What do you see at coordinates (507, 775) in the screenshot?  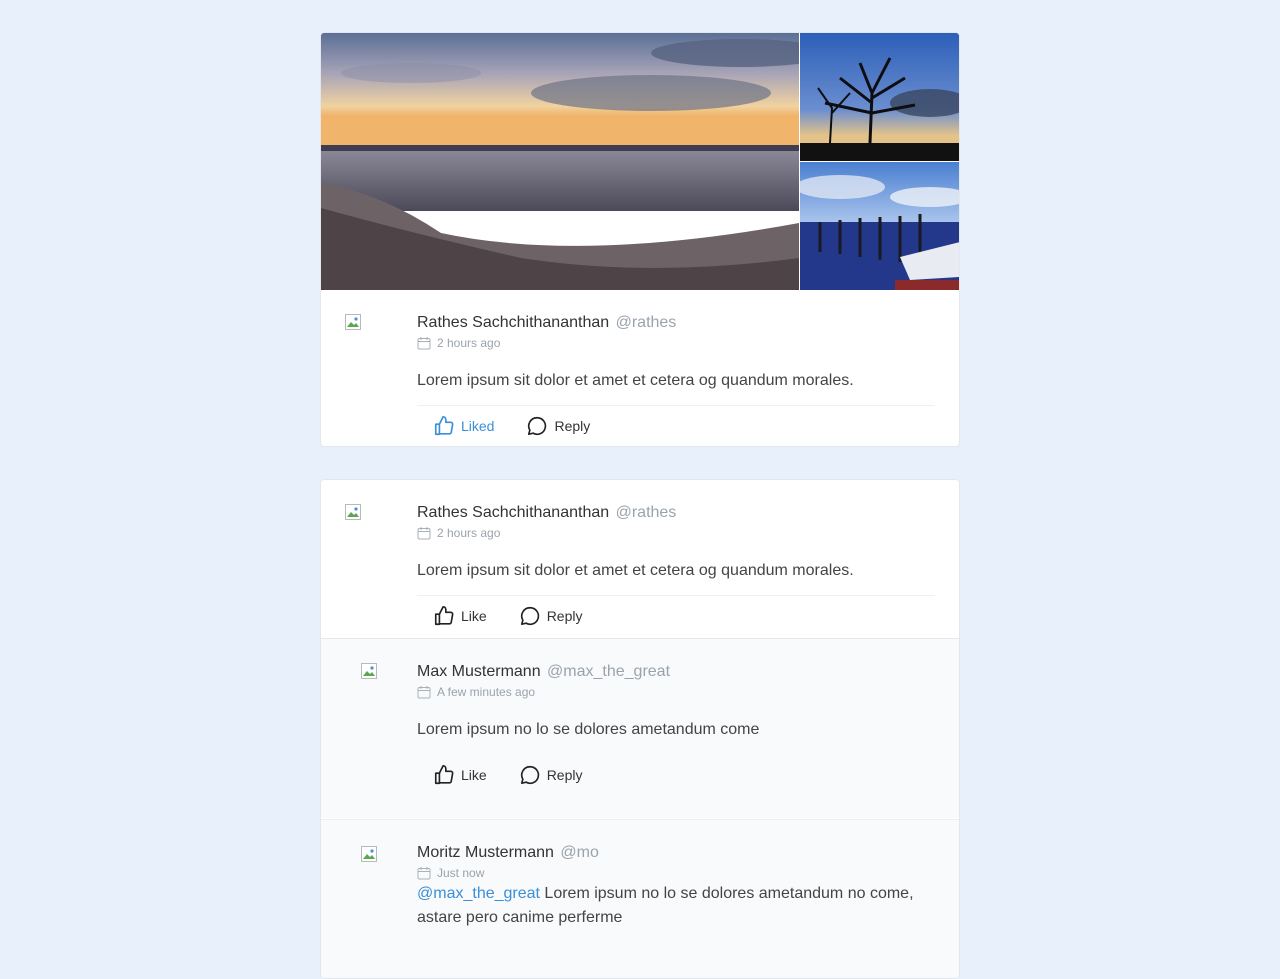 I see `reply-actions: Like Reply` at bounding box center [507, 775].